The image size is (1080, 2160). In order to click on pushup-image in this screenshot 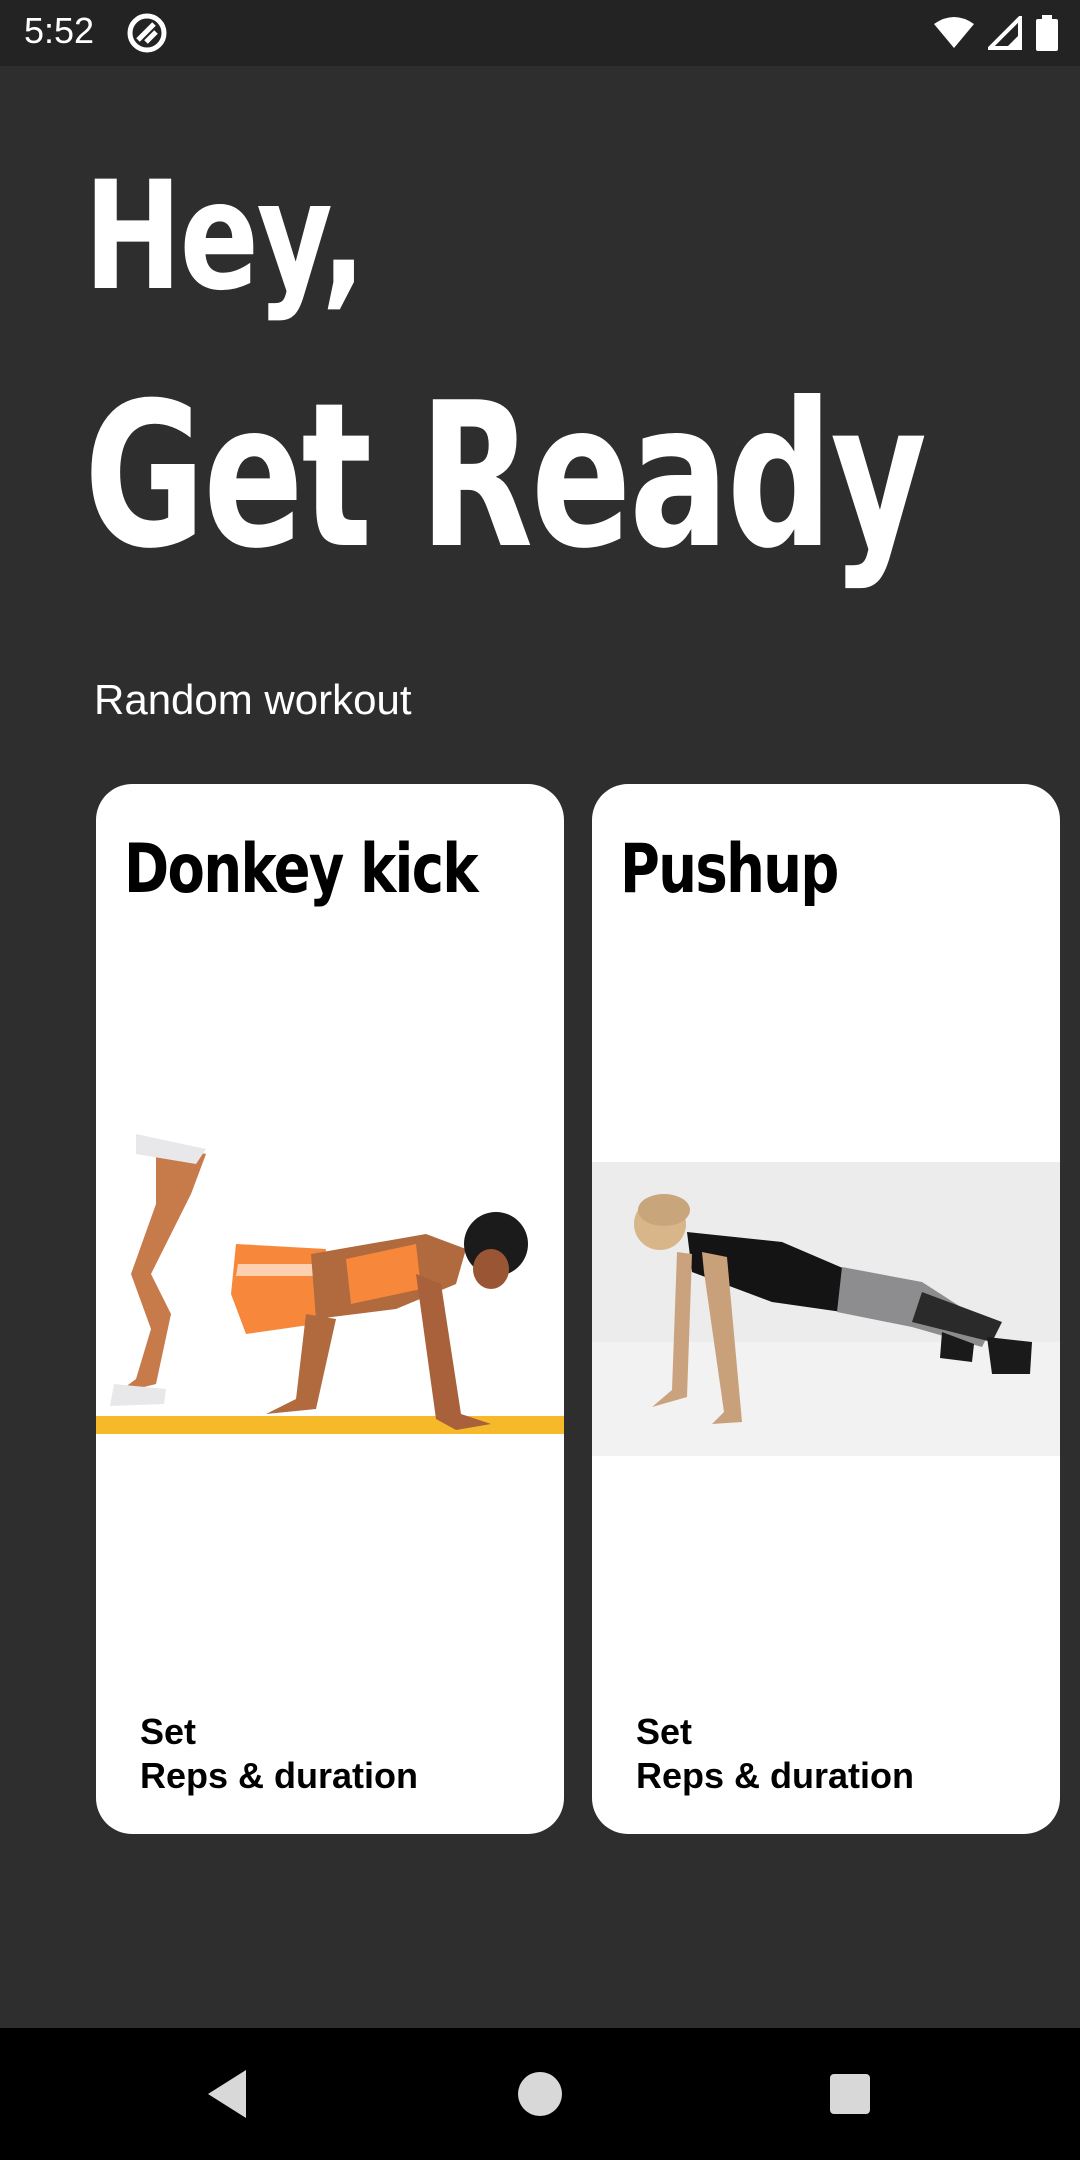, I will do `click(826, 1309)`.